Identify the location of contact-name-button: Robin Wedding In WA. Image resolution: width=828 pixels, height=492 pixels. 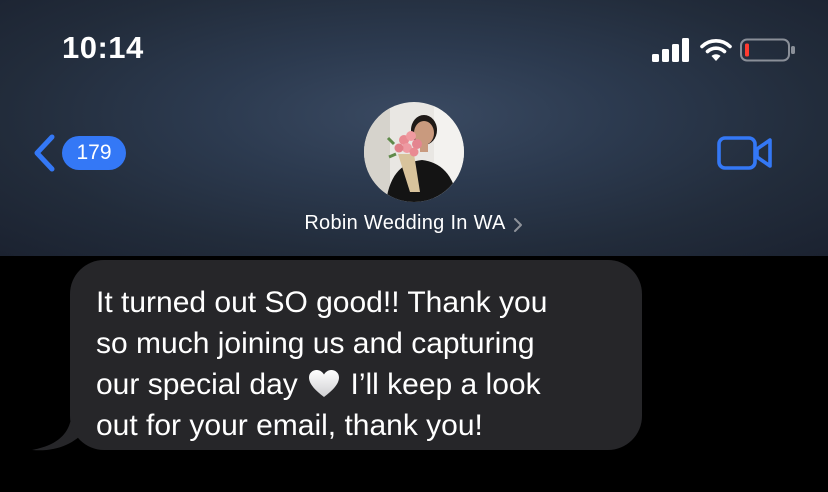
(414, 223).